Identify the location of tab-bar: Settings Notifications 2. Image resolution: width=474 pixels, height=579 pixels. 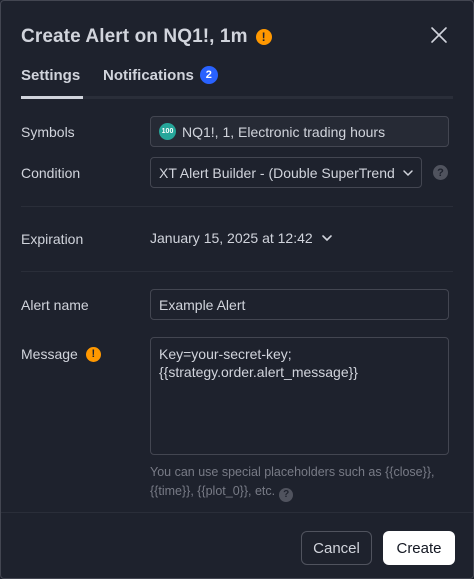
(237, 82).